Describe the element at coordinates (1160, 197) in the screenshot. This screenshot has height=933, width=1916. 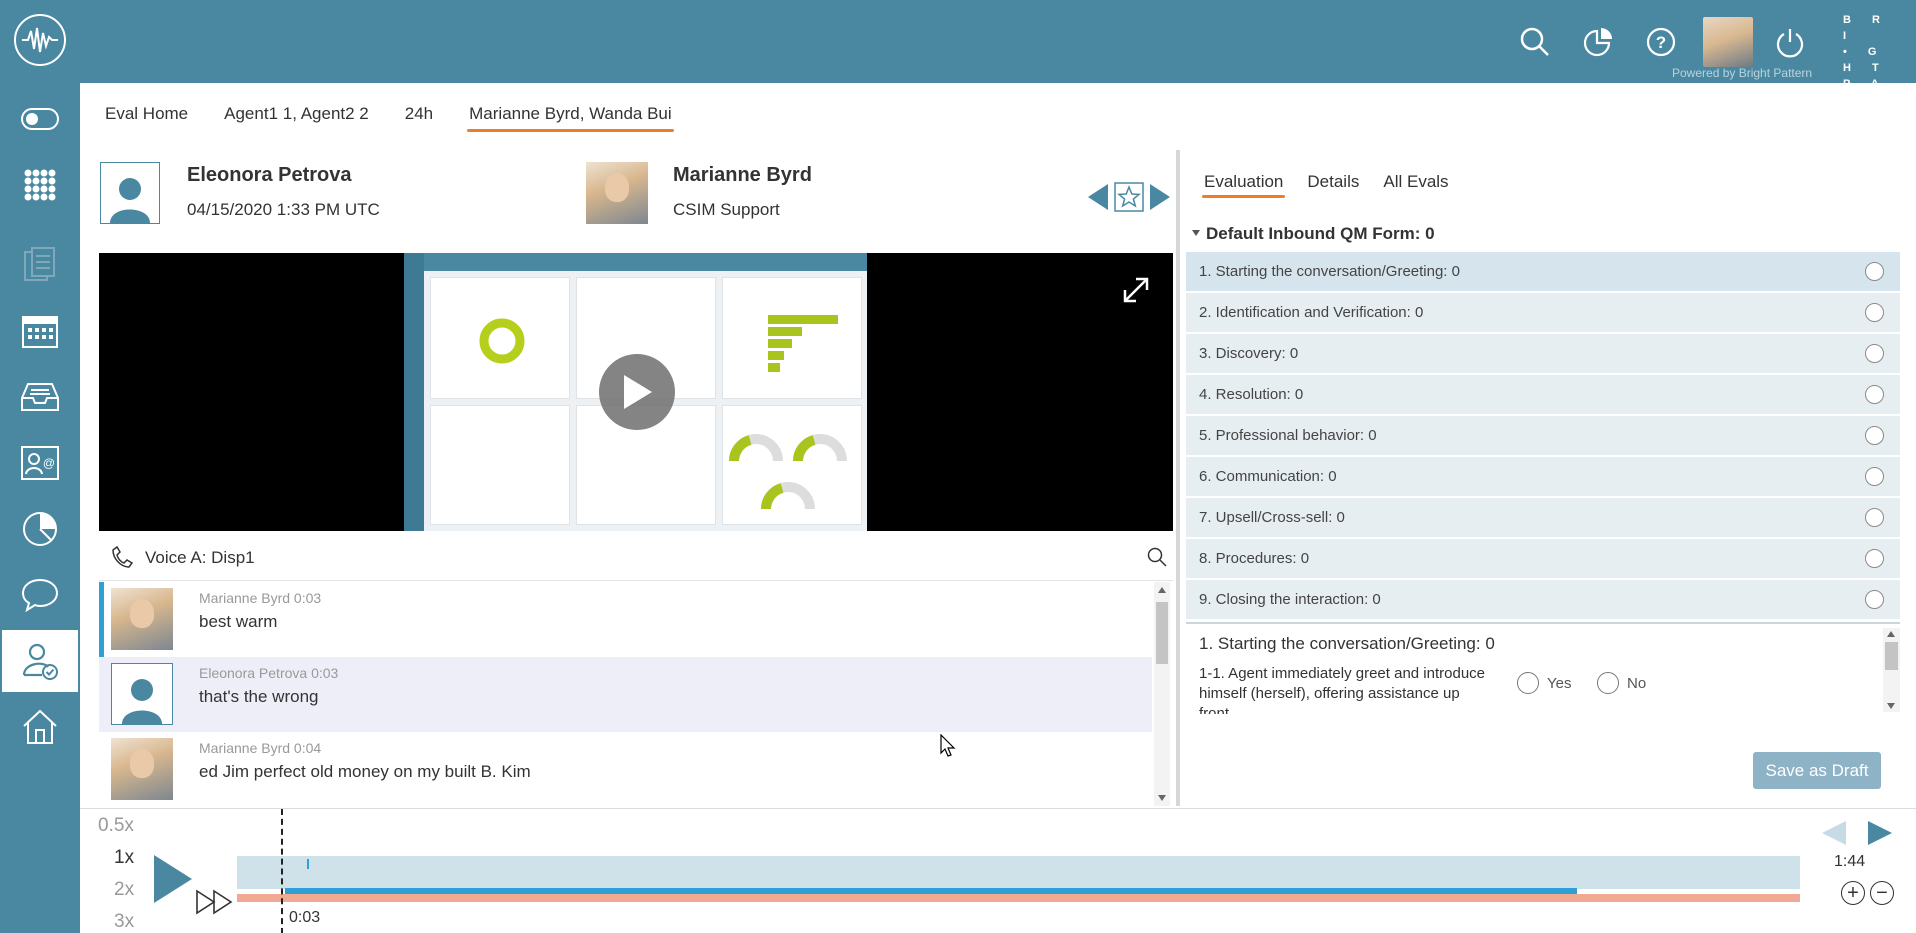
I see `next-record-icon` at that location.